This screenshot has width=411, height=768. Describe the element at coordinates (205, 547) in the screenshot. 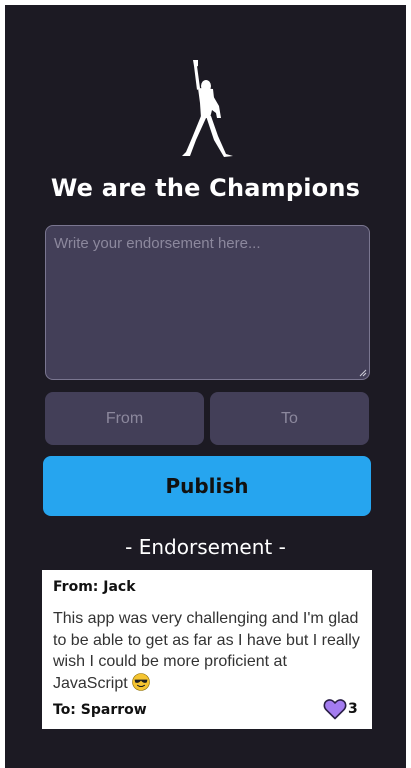

I see `endorsements-heading: - Endorsement -` at that location.